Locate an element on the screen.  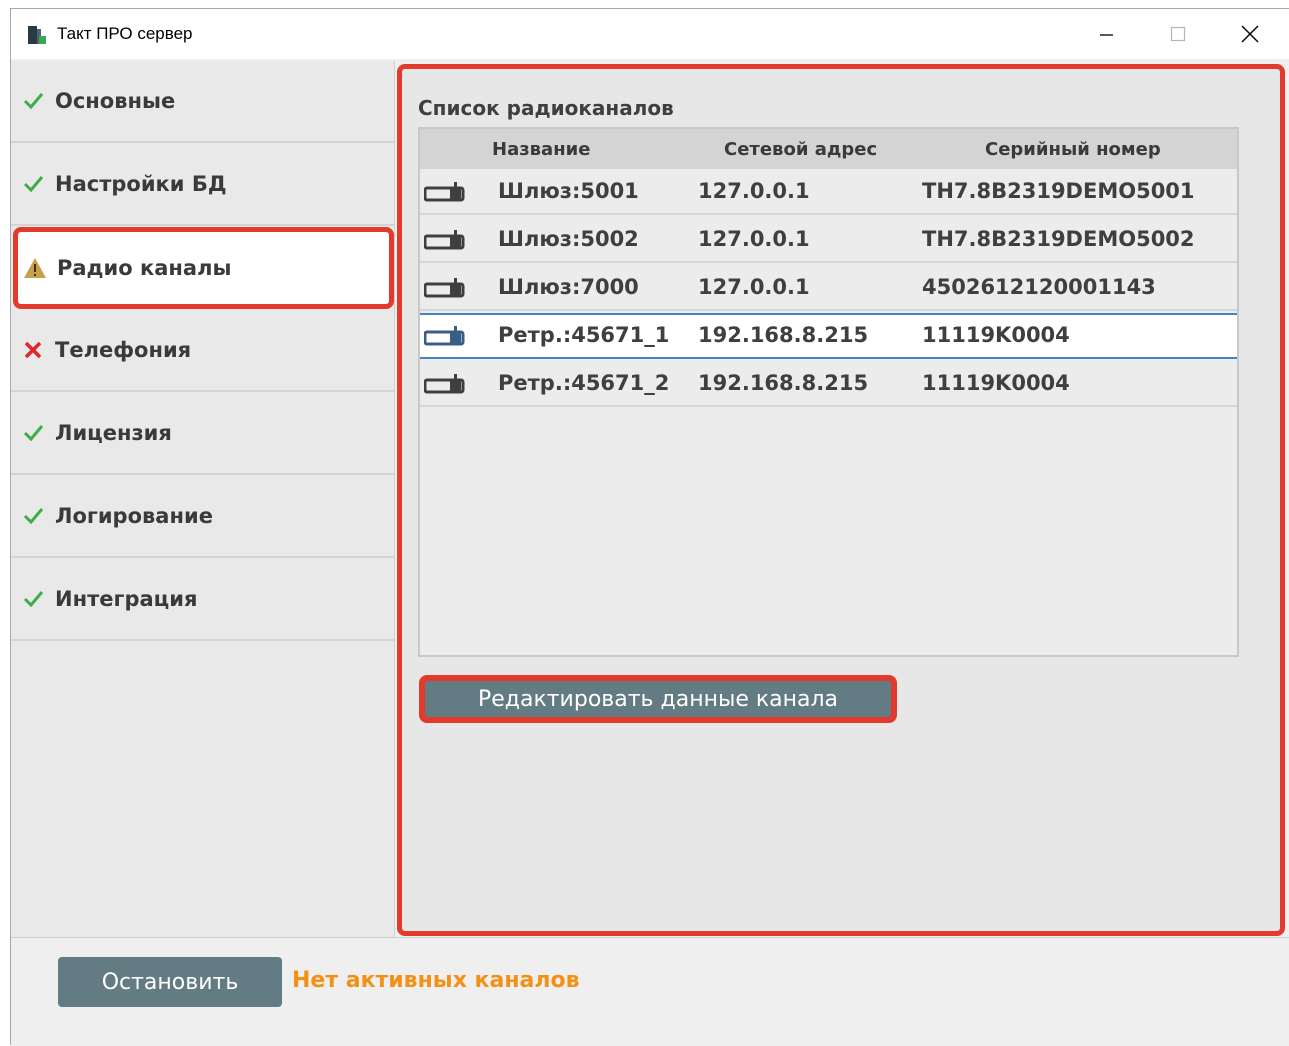
sidebar-item-integration: Интеграция is located at coordinates (202, 600).